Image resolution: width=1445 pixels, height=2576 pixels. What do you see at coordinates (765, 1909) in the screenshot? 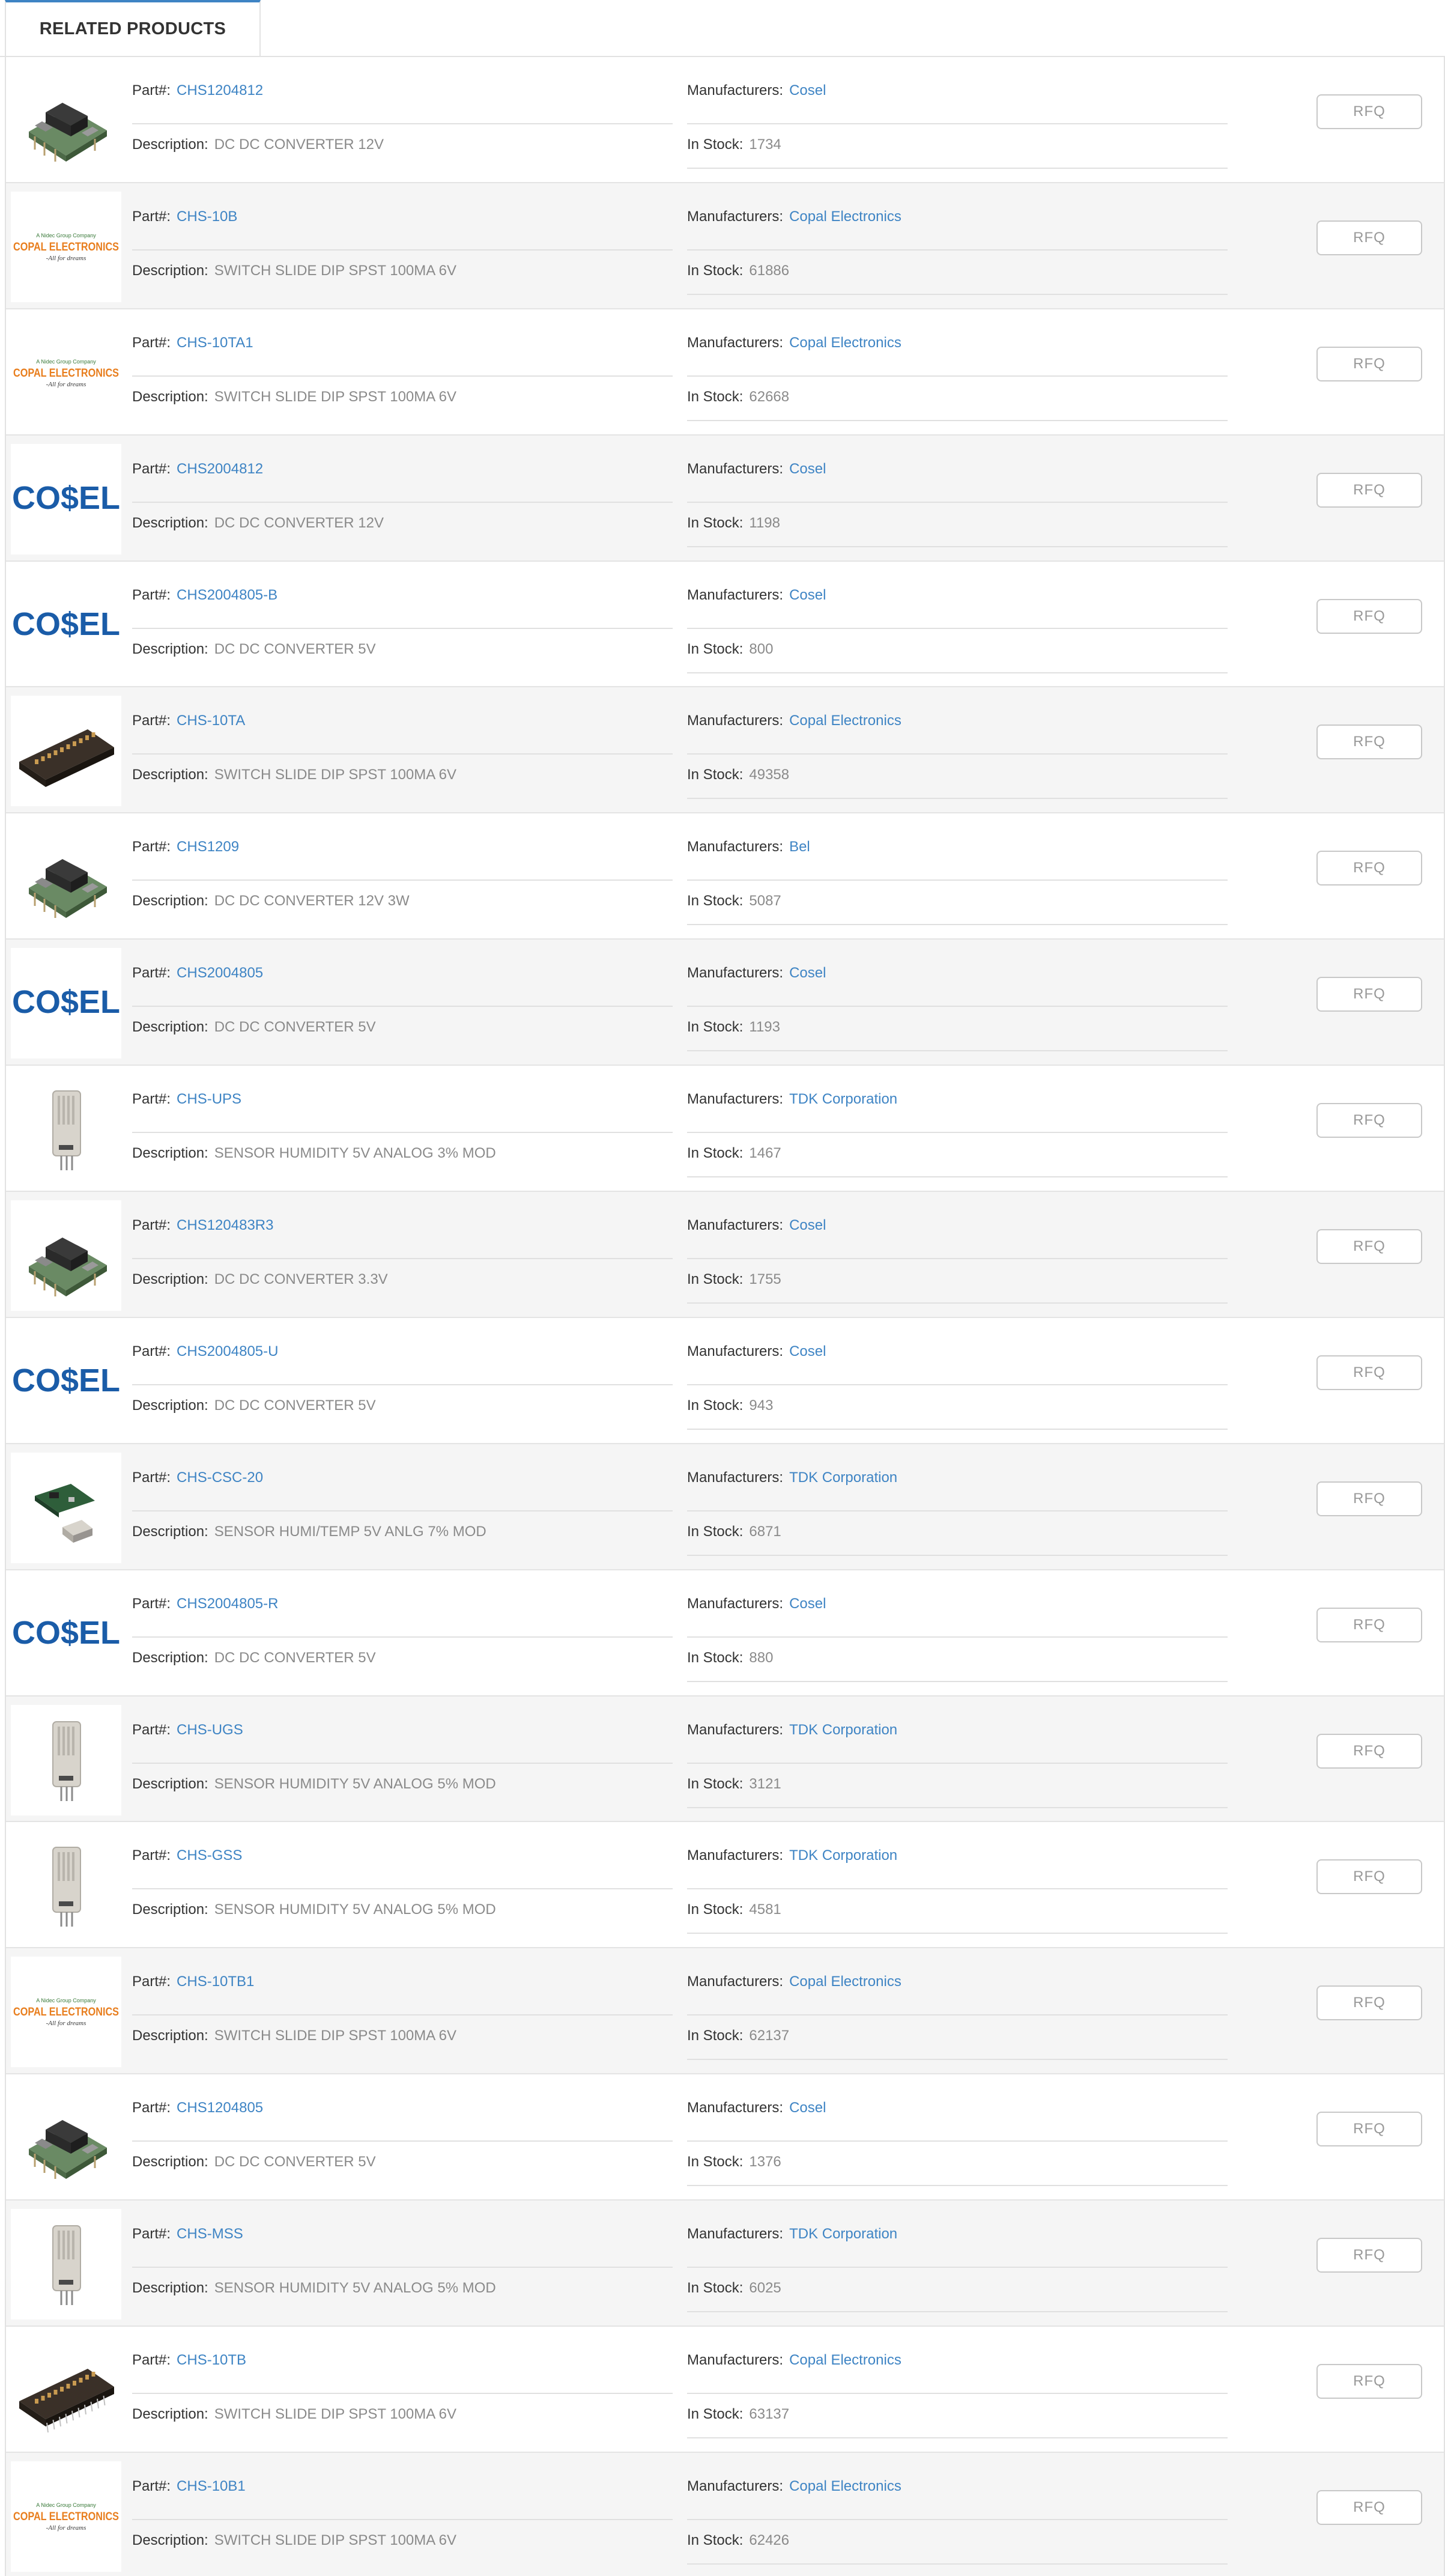
I see `stock-value: 4581` at bounding box center [765, 1909].